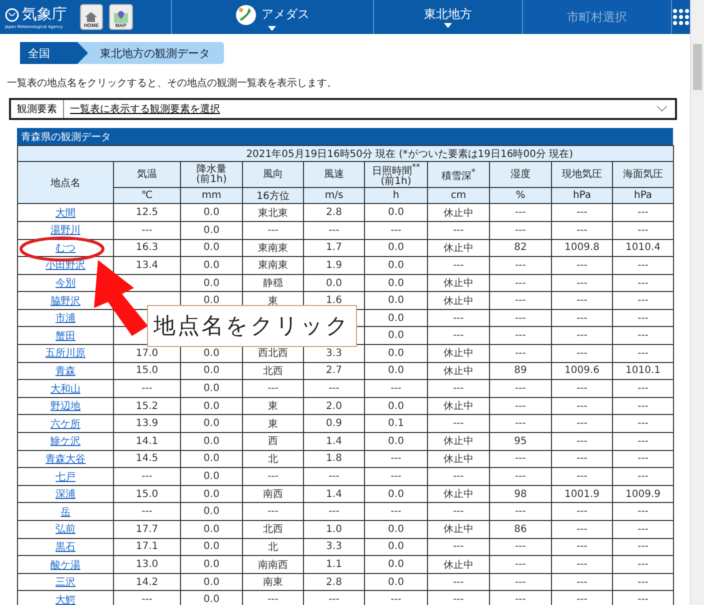 This screenshot has height=605, width=704. What do you see at coordinates (147, 212) in the screenshot?
I see `table-cell: 12.5` at bounding box center [147, 212].